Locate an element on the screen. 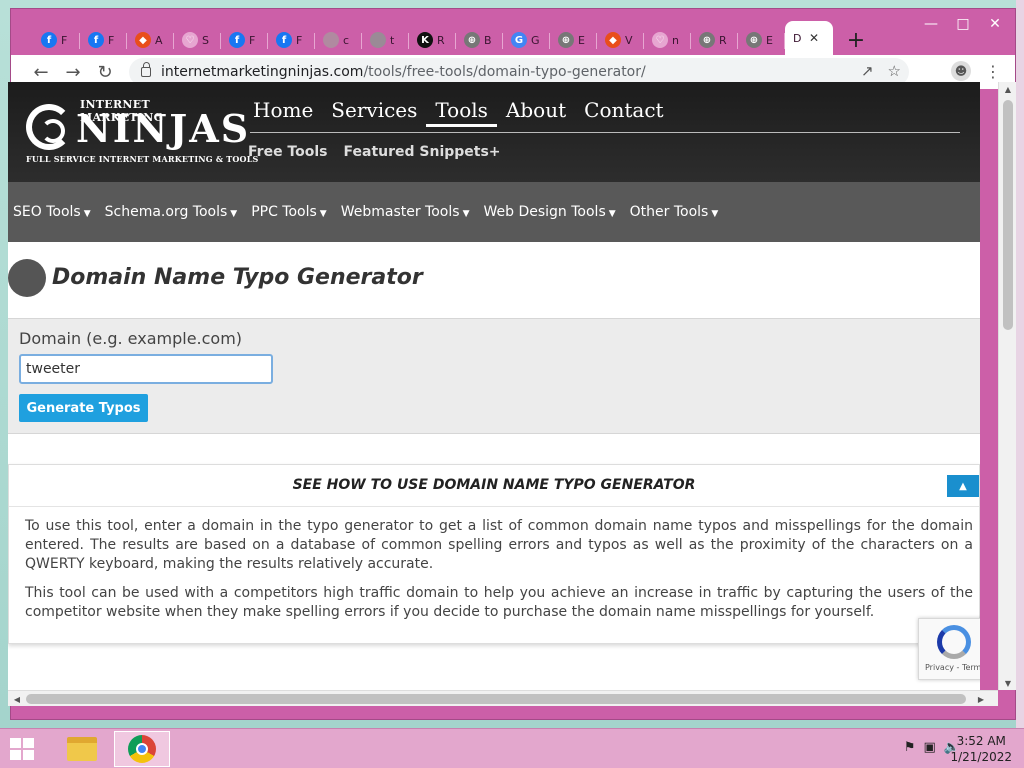 The image size is (1024, 768). main-nav-home: Home is located at coordinates (283, 111).